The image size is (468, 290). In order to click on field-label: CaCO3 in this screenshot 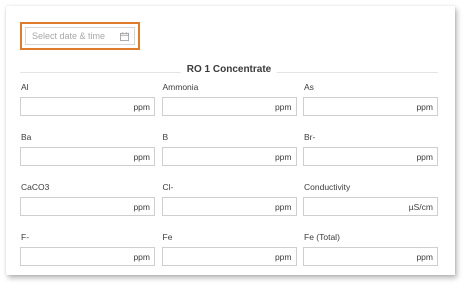, I will do `click(35, 187)`.